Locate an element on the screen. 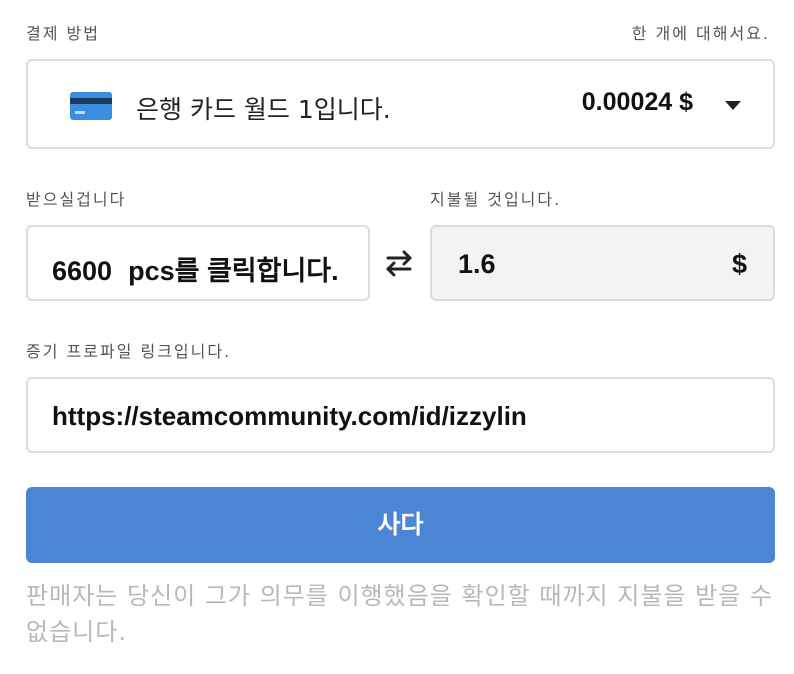 The width and height of the screenshot is (794, 674). quantity-value-wrap: 6600 pcs를 클릭합니다. is located at coordinates (195, 268).